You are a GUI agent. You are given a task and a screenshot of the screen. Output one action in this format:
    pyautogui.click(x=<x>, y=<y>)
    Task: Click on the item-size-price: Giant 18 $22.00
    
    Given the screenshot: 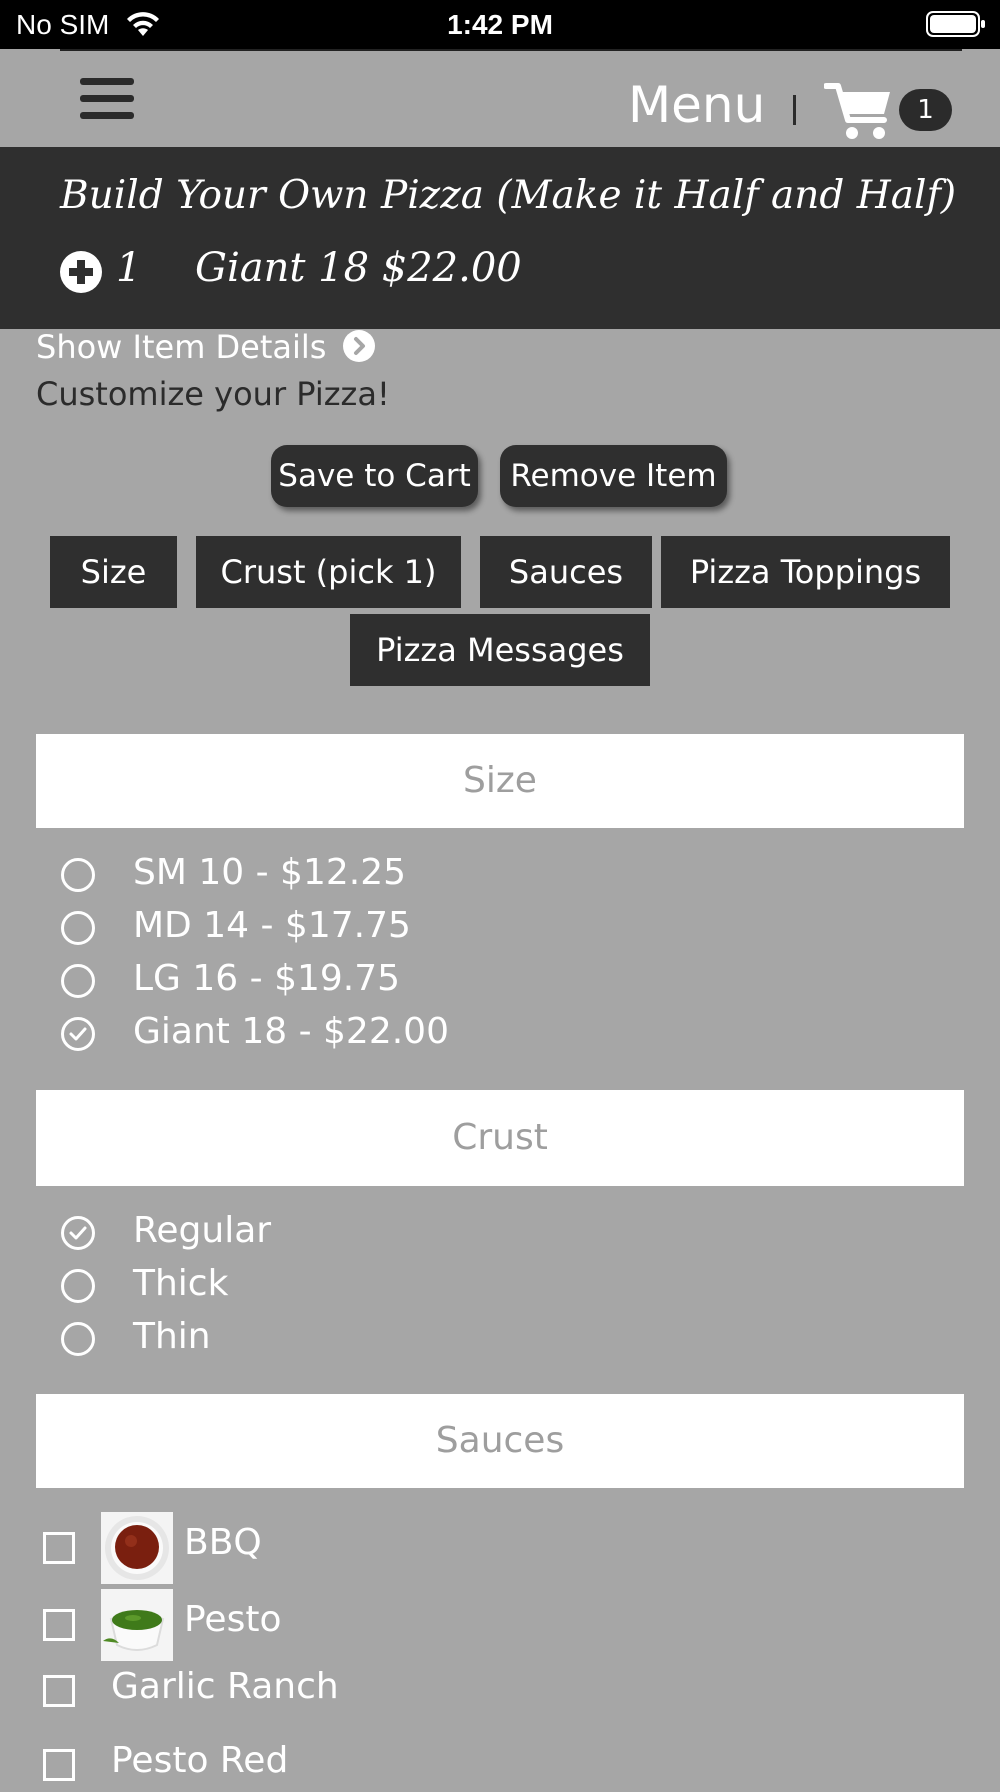 What is the action you would take?
    pyautogui.click(x=358, y=268)
    